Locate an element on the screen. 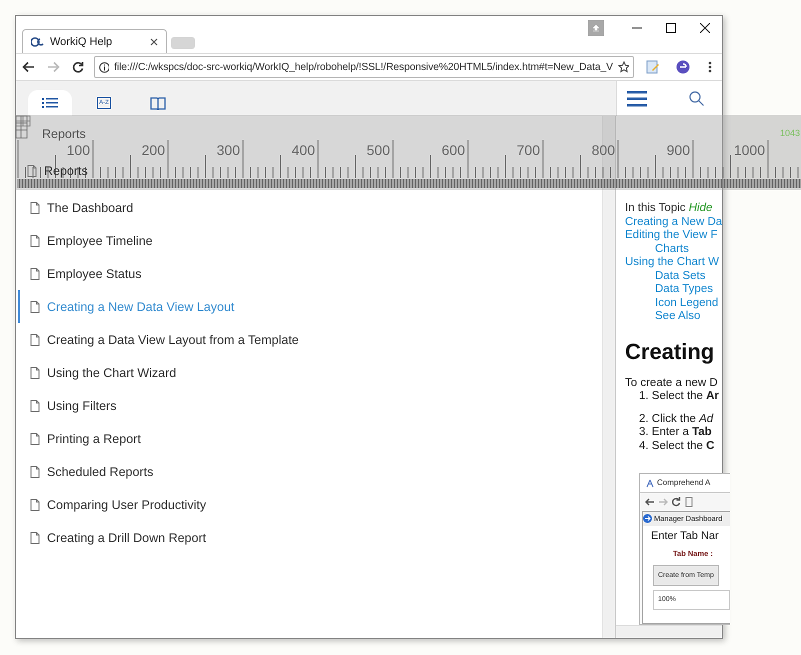 Image resolution: width=801 pixels, height=655 pixels. topic-link: See Also is located at coordinates (662, 317).